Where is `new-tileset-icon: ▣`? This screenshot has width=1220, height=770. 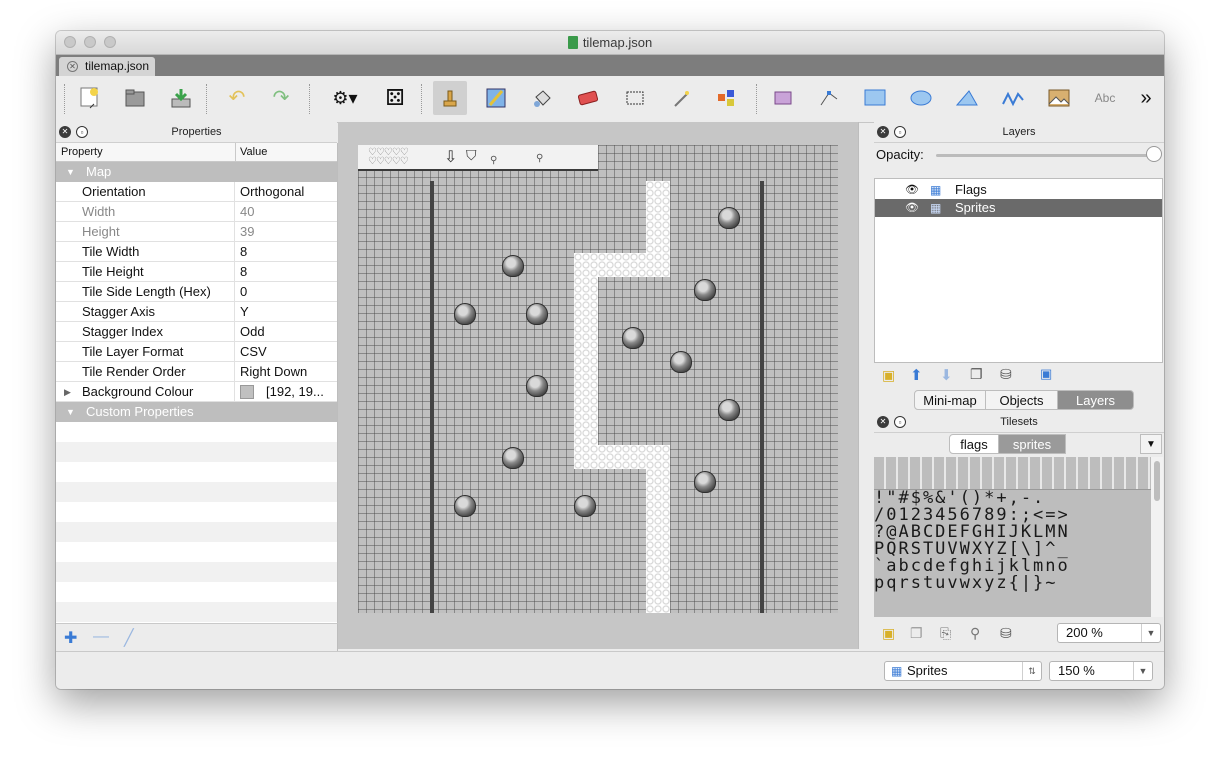 new-tileset-icon: ▣ is located at coordinates (888, 633).